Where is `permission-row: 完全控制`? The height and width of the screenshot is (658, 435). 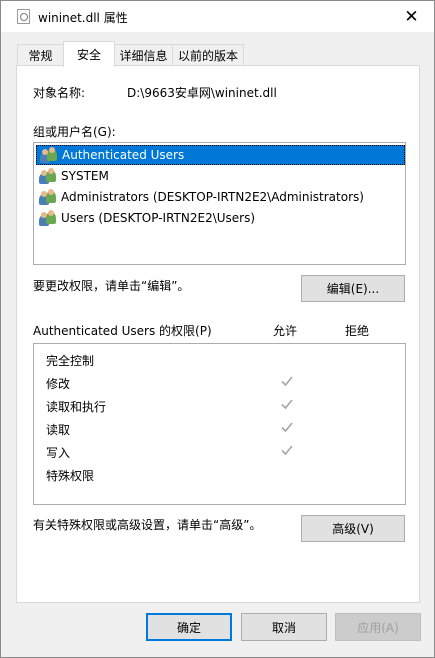 permission-row: 完全控制 is located at coordinates (219, 359).